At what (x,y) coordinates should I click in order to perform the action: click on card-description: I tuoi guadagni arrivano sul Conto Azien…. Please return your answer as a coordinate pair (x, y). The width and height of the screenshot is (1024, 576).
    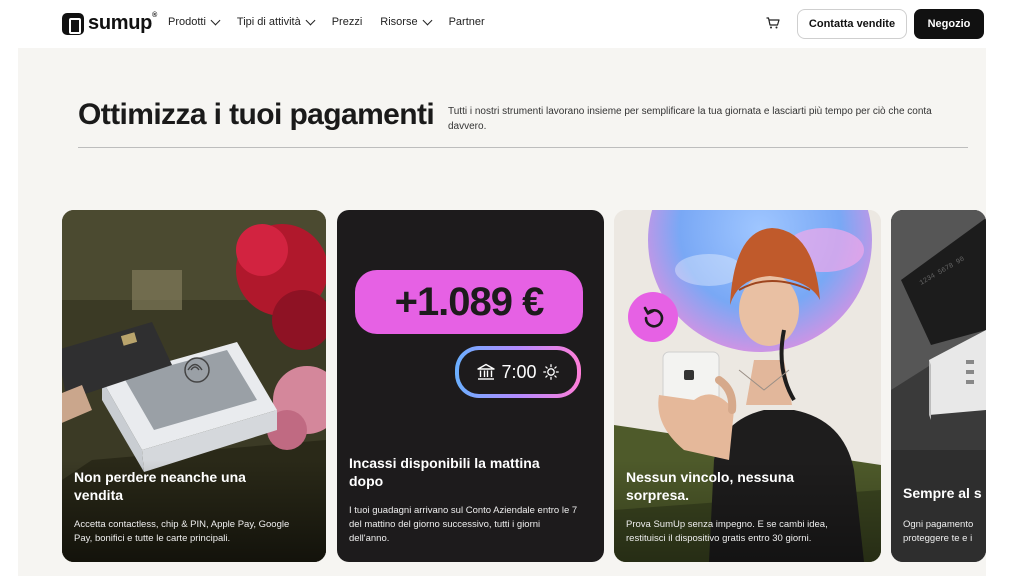
    Looking at the image, I should click on (463, 524).